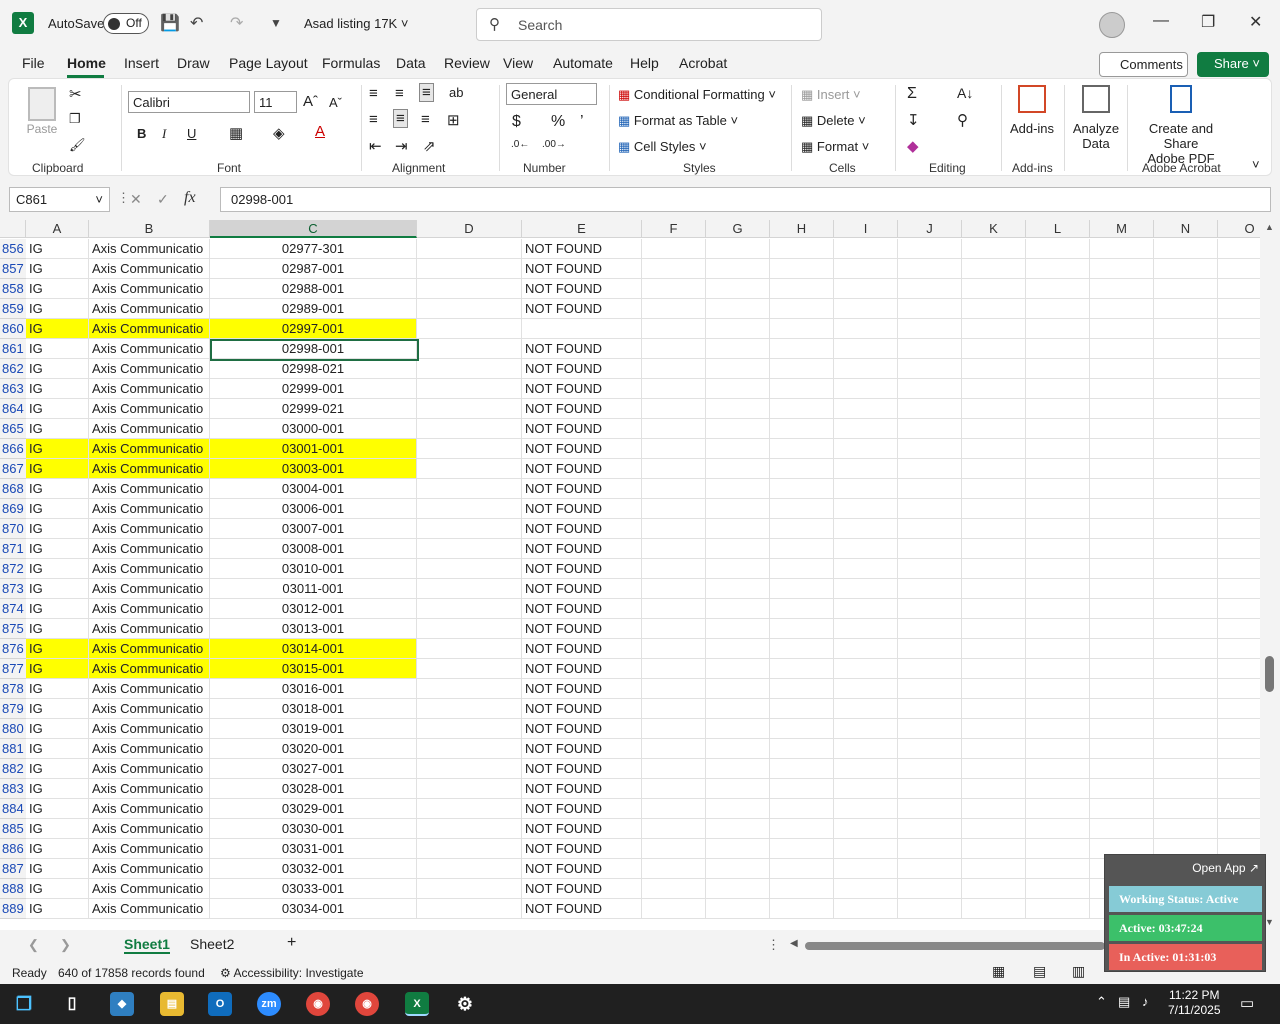 This screenshot has height=1024, width=1280. Describe the element at coordinates (13, 529) in the screenshot. I see `row-number: 870` at that location.